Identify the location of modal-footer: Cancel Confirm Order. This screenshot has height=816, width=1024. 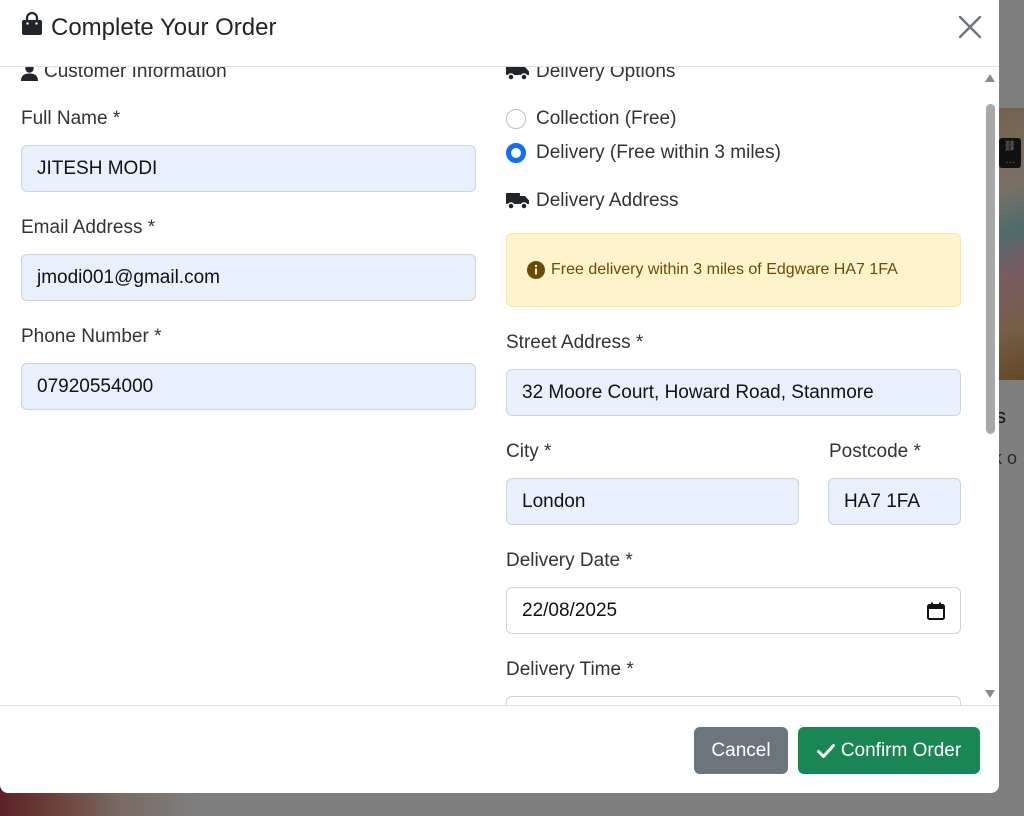
(499, 749).